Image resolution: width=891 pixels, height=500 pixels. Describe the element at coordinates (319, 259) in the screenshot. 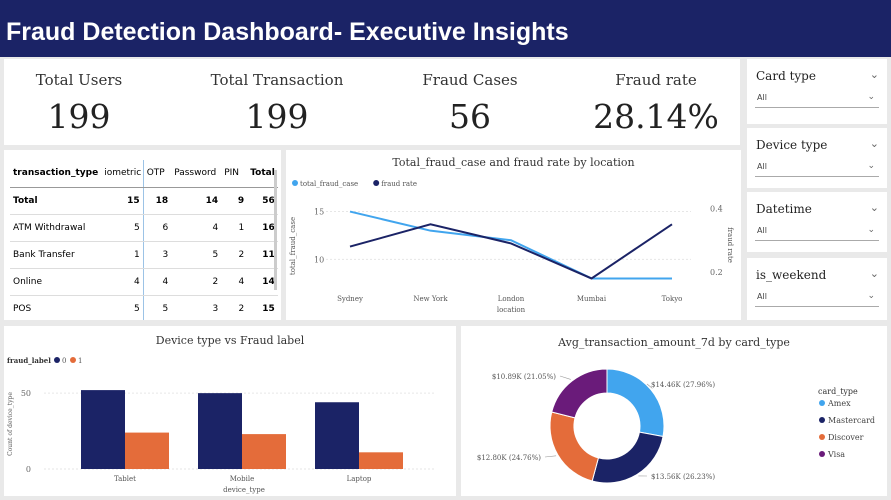

I see `y-tick-label: 10` at that location.